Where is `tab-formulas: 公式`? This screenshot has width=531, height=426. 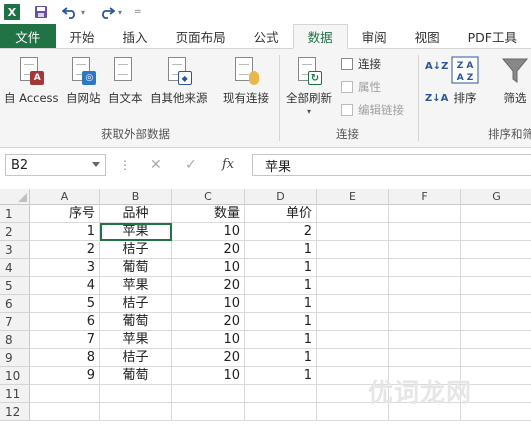
tab-formulas: 公式 is located at coordinates (266, 36).